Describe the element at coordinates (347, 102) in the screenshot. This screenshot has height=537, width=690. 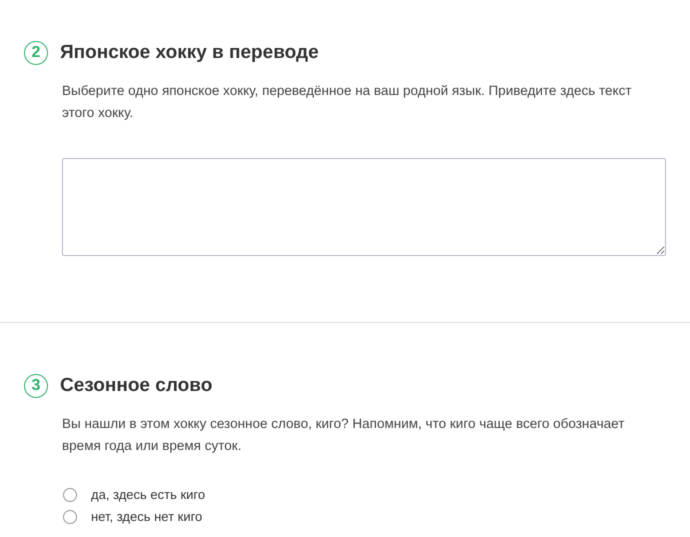
I see `question-text: Выберите одно японское хокку, переведённое на ваш родной язык. Приведите здесь текст этого хокку.` at that location.